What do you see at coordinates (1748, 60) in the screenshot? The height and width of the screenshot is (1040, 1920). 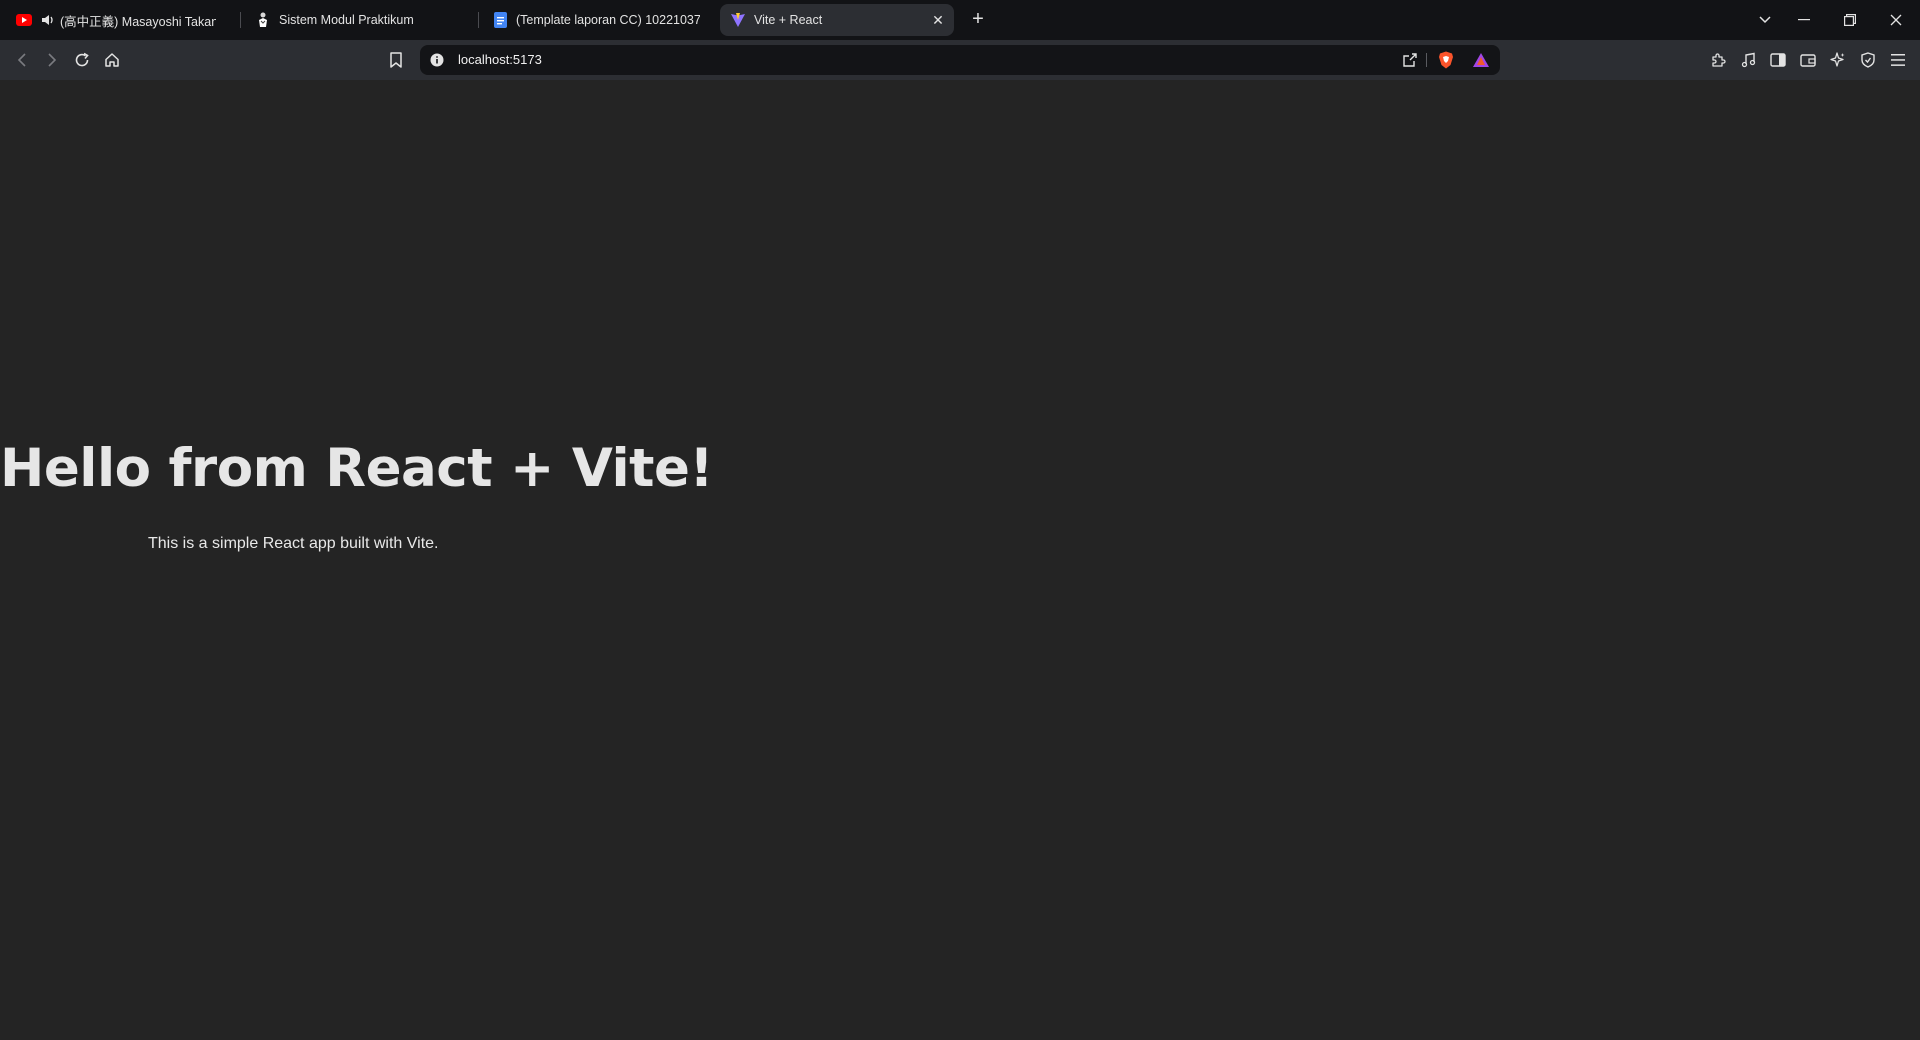 I see `media-music-icon` at bounding box center [1748, 60].